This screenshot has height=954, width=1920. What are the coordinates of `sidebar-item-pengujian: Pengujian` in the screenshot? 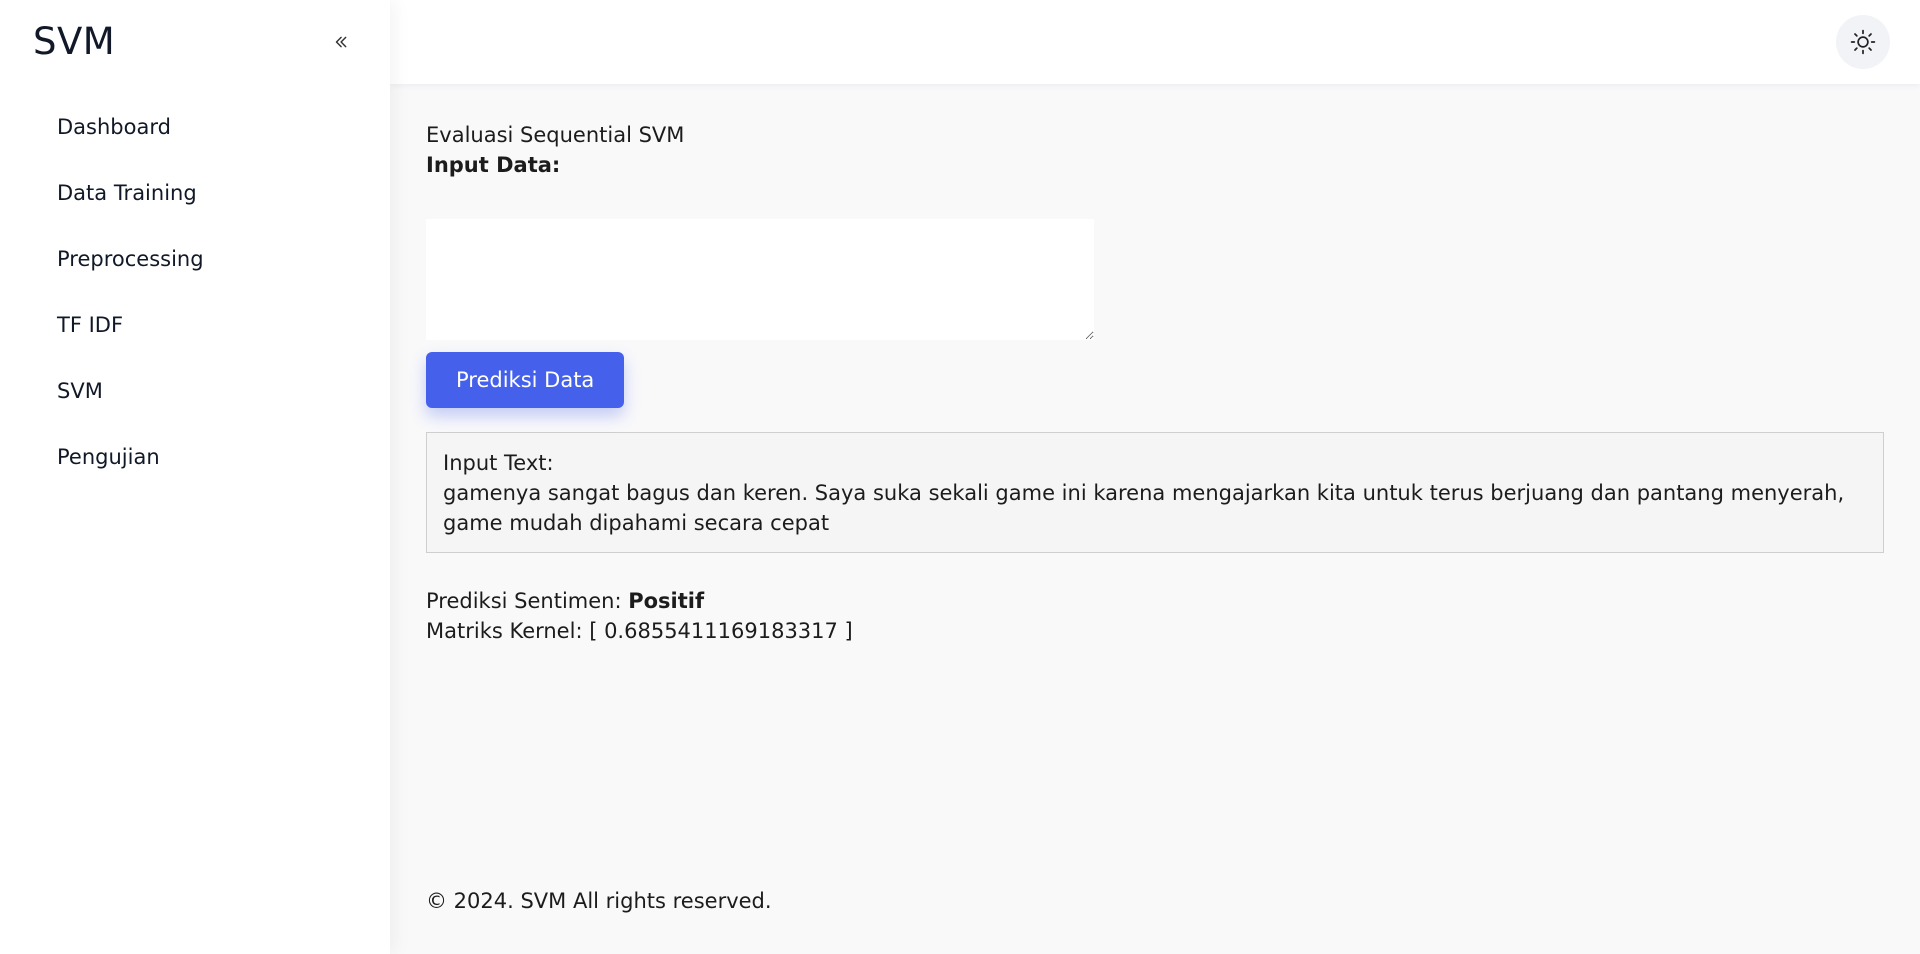 It's located at (130, 457).